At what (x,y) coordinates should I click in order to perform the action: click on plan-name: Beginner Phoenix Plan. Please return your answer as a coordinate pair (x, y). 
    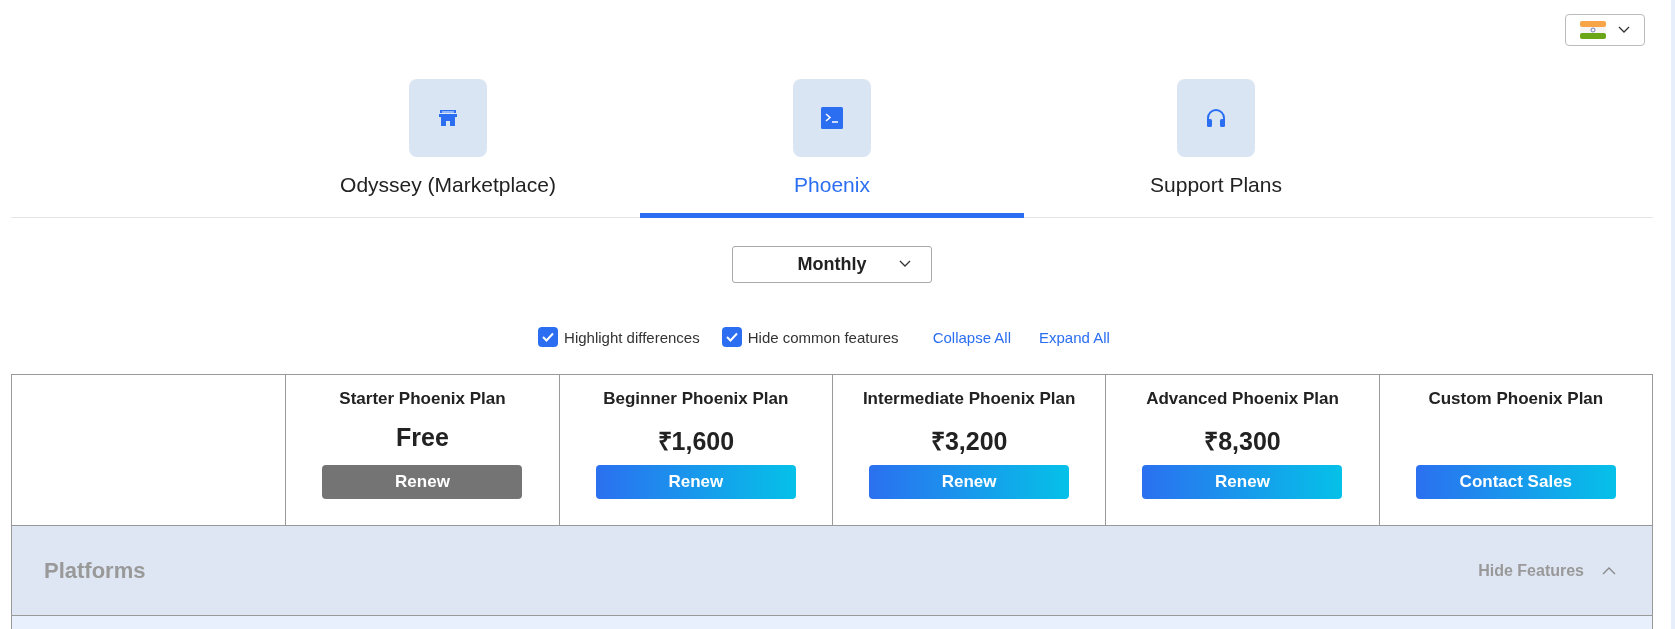
    Looking at the image, I should click on (696, 399).